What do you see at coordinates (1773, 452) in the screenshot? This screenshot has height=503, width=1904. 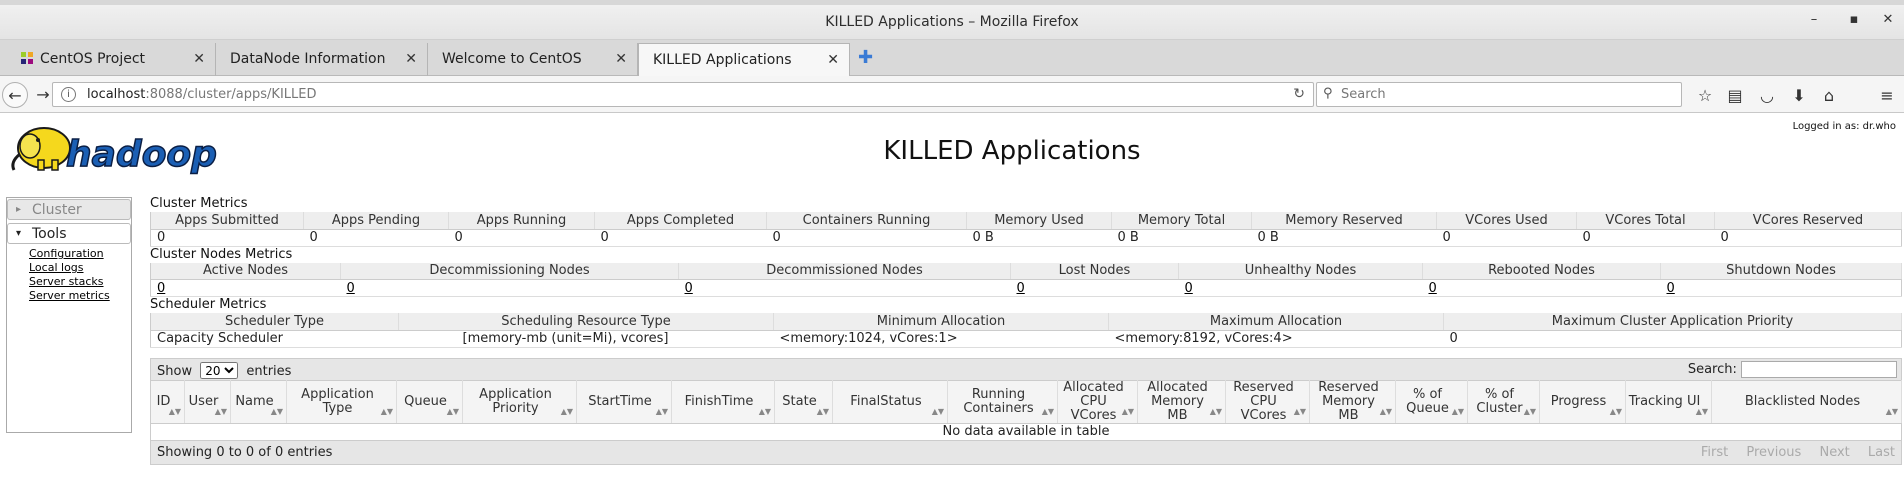 I see `previous-page-button: Previous` at bounding box center [1773, 452].